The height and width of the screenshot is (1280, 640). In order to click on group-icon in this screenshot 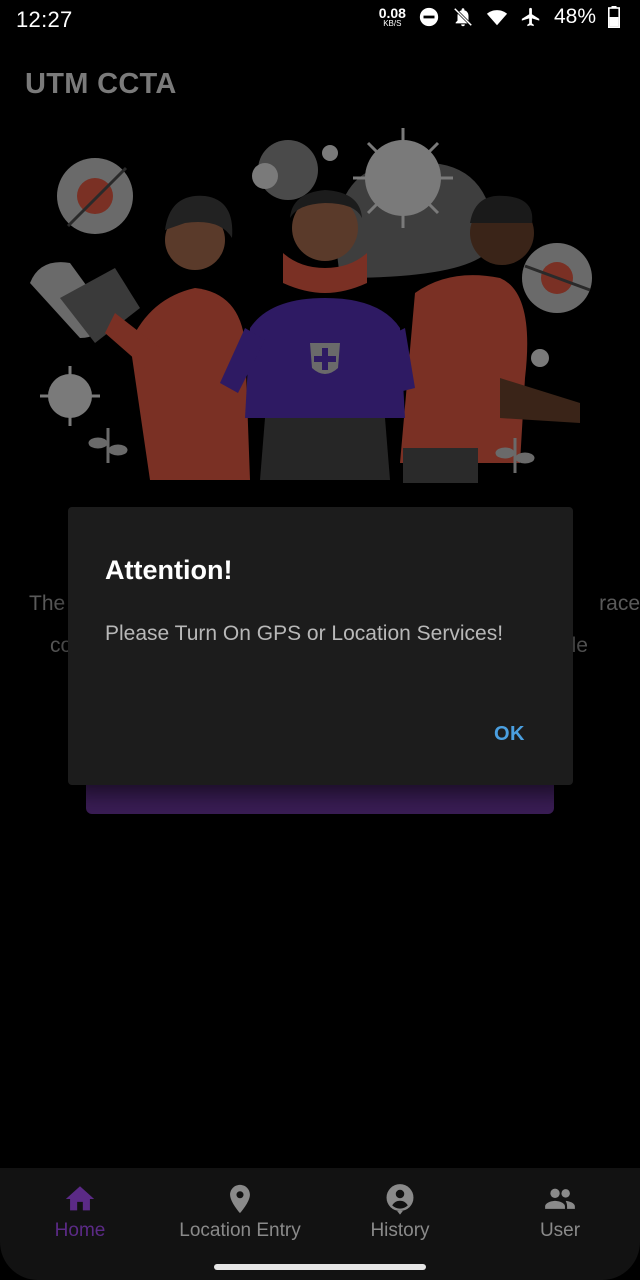, I will do `click(560, 1198)`.